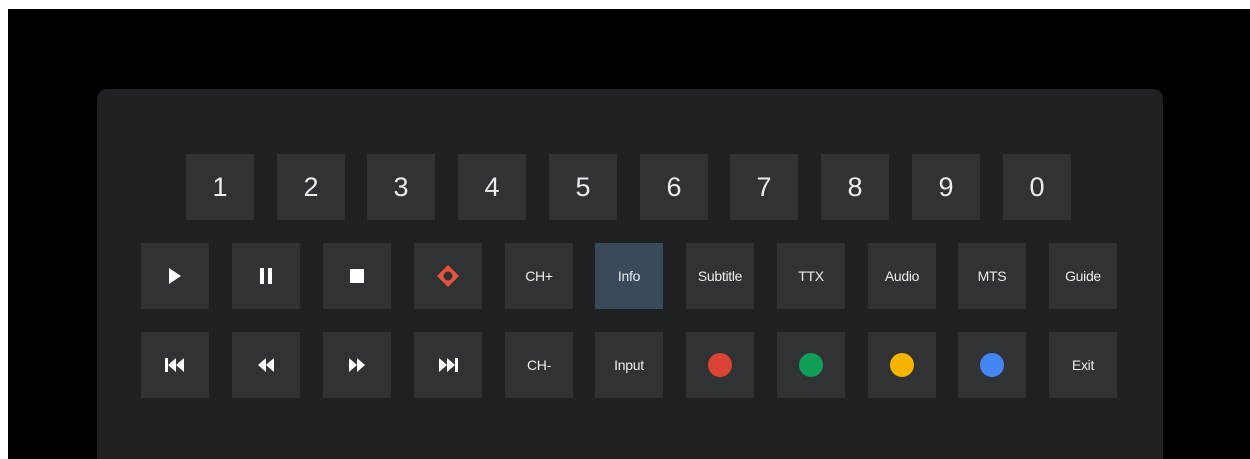 The image size is (1250, 459). I want to click on fast-forward-icon, so click(357, 365).